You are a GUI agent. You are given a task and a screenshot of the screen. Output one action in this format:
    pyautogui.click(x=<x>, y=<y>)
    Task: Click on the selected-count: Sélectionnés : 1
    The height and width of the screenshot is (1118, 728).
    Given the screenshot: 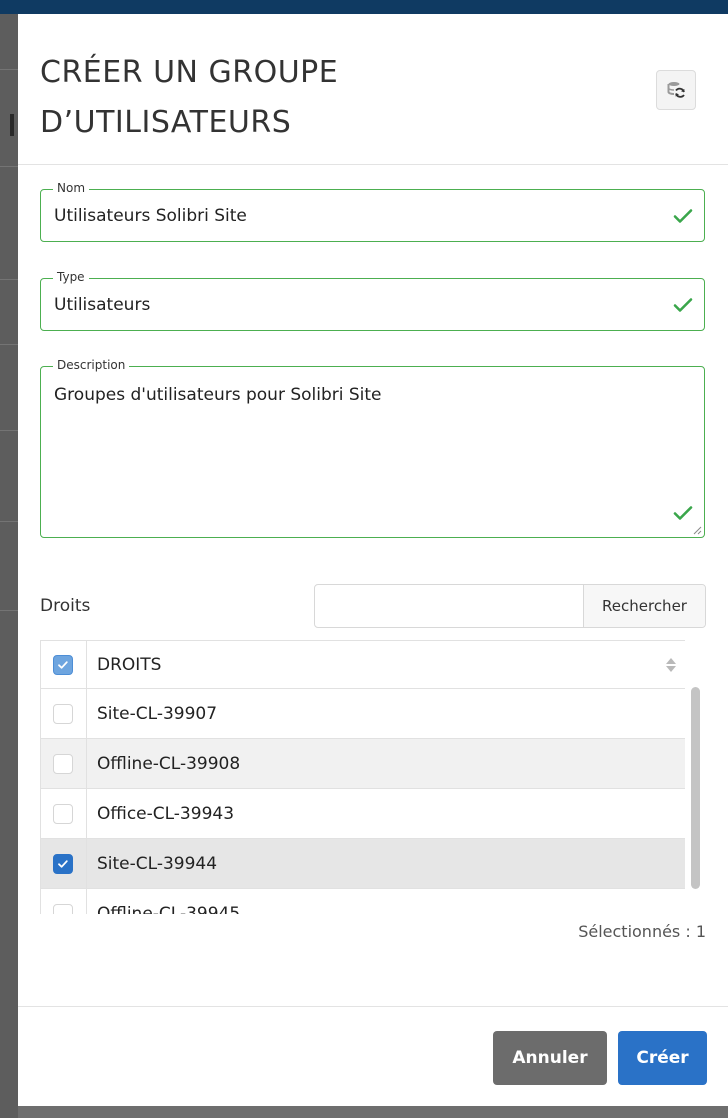 What is the action you would take?
    pyautogui.click(x=642, y=931)
    